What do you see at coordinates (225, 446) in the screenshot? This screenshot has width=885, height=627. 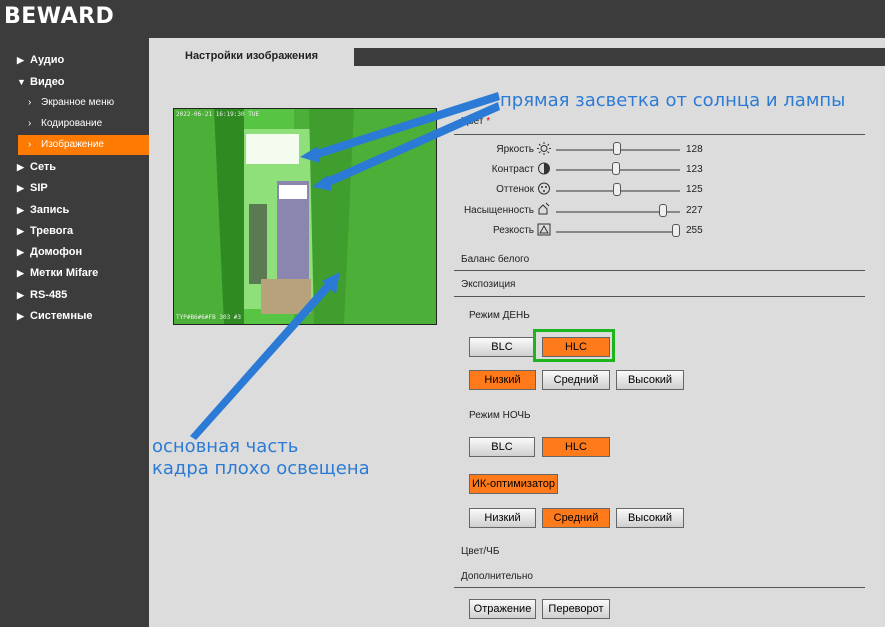 I see `annotation-underexposed-line1: основная часть` at bounding box center [225, 446].